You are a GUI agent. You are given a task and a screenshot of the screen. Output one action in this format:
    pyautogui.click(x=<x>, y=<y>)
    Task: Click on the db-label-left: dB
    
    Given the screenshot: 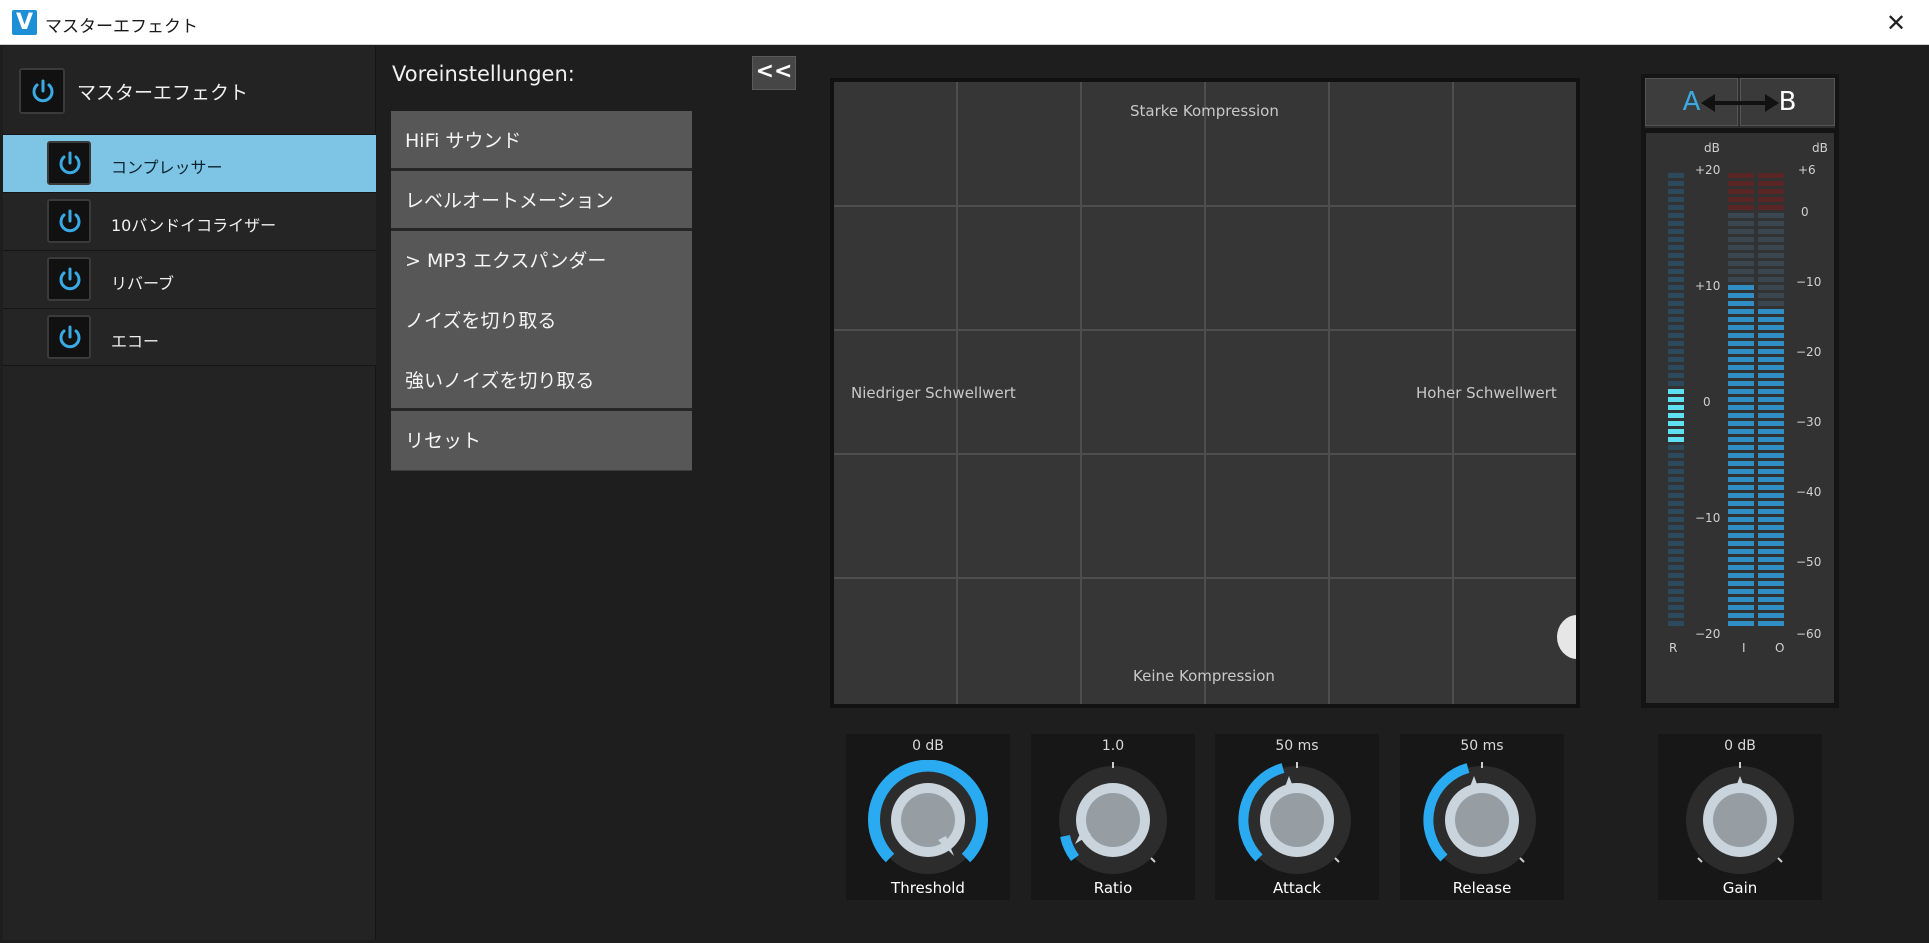 What is the action you would take?
    pyautogui.click(x=1712, y=148)
    